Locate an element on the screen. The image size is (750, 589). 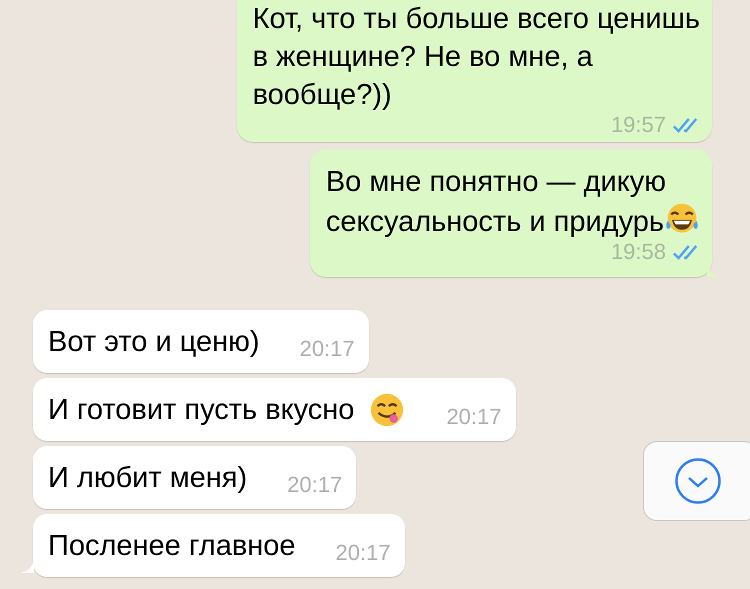
message-text: И любит меня) is located at coordinates (148, 478).